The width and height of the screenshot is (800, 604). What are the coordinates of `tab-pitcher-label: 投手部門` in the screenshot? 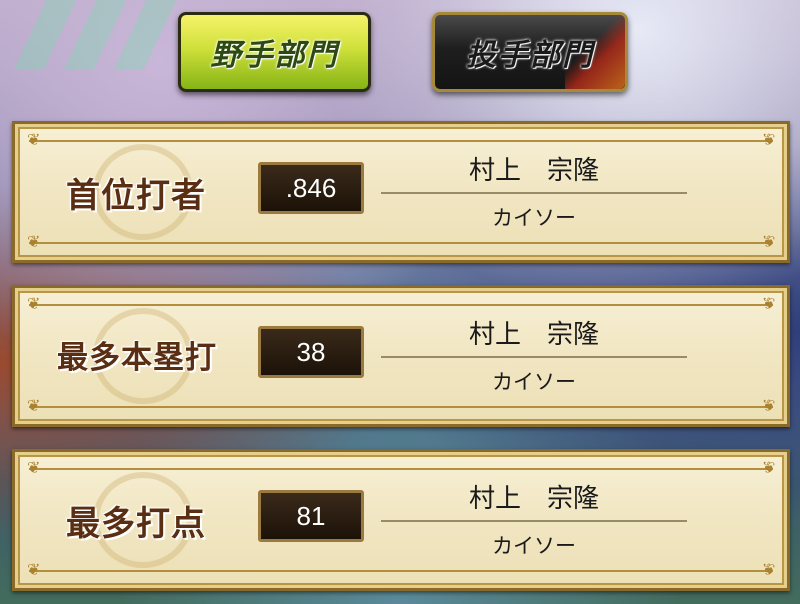 It's located at (530, 55).